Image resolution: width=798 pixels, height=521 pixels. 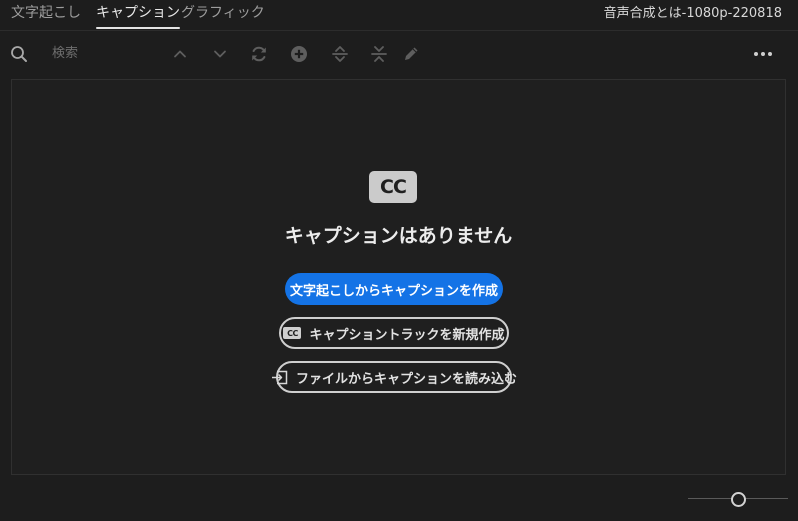 I want to click on split-icon, so click(x=340, y=54).